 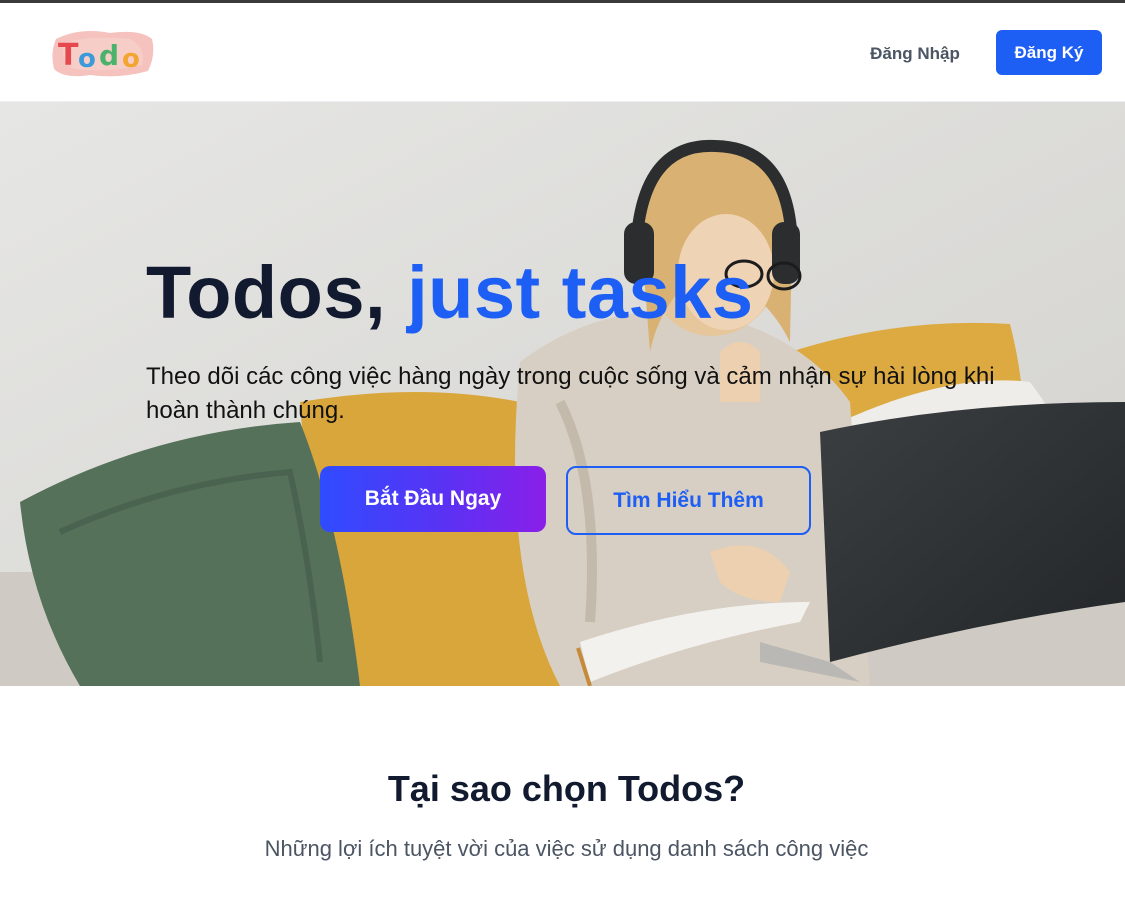 I want to click on hero-title: Todos, just tasks, so click(x=449, y=293).